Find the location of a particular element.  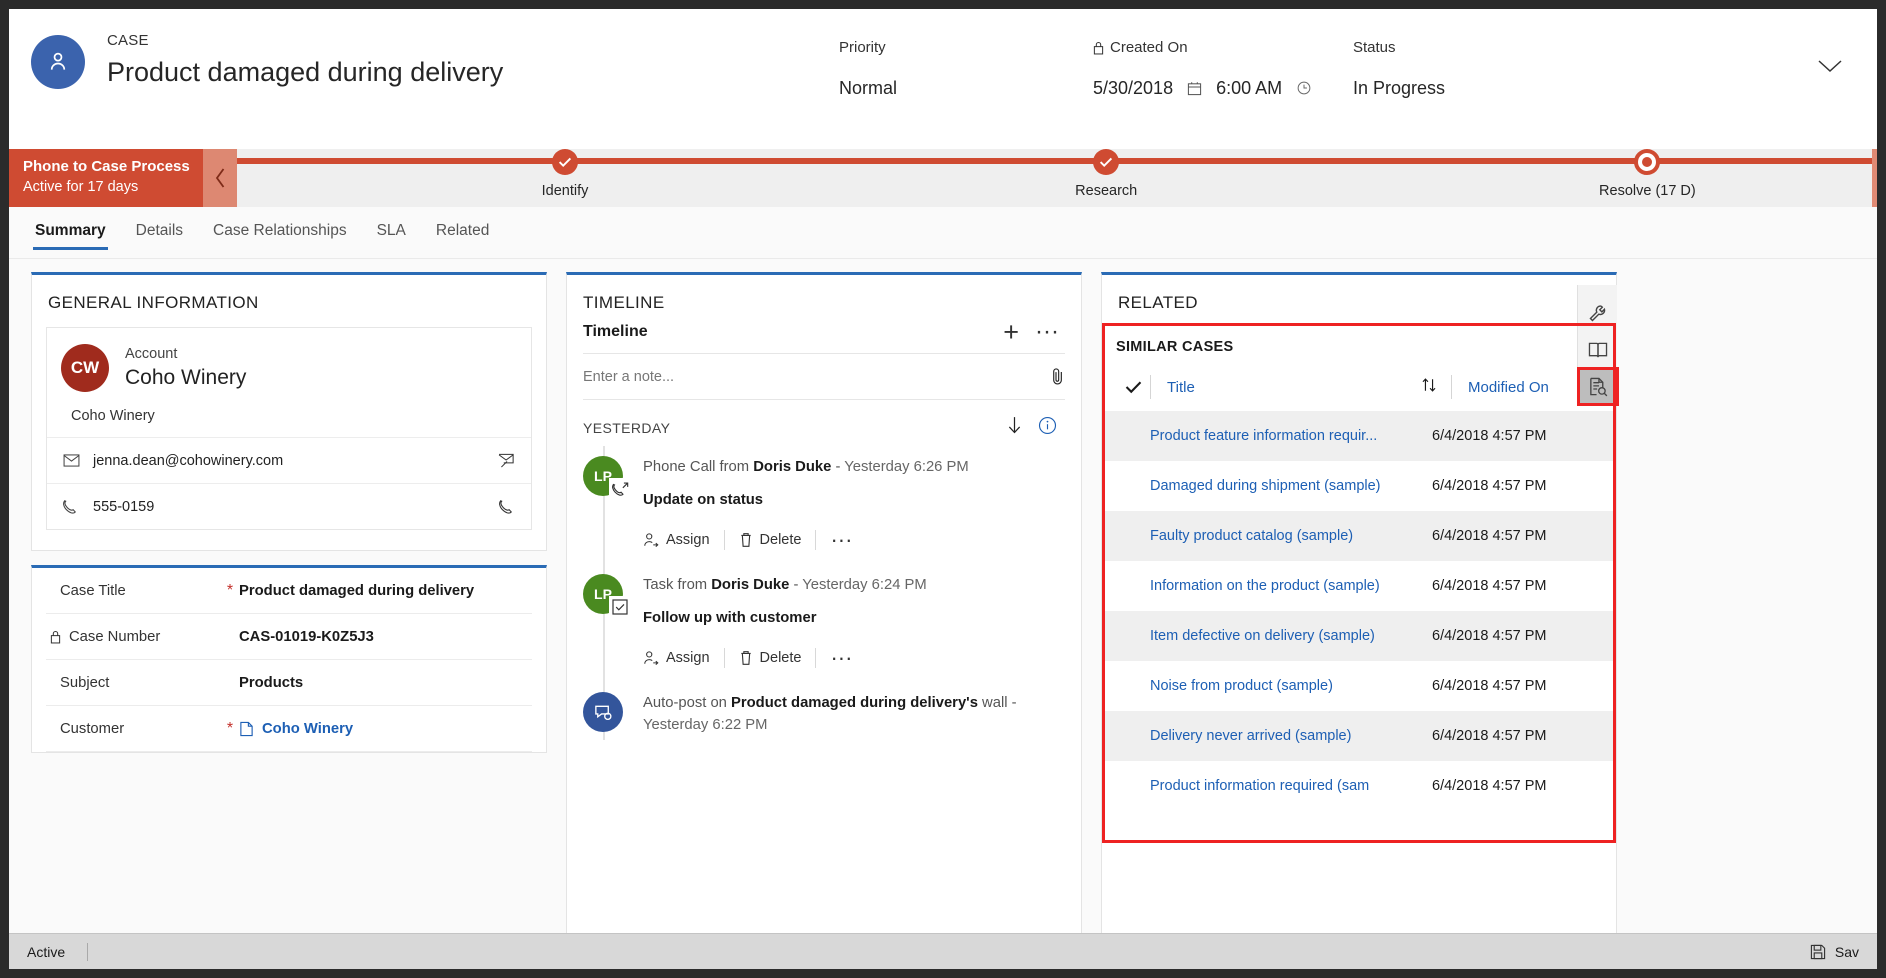

tab-related: Related is located at coordinates (462, 233).